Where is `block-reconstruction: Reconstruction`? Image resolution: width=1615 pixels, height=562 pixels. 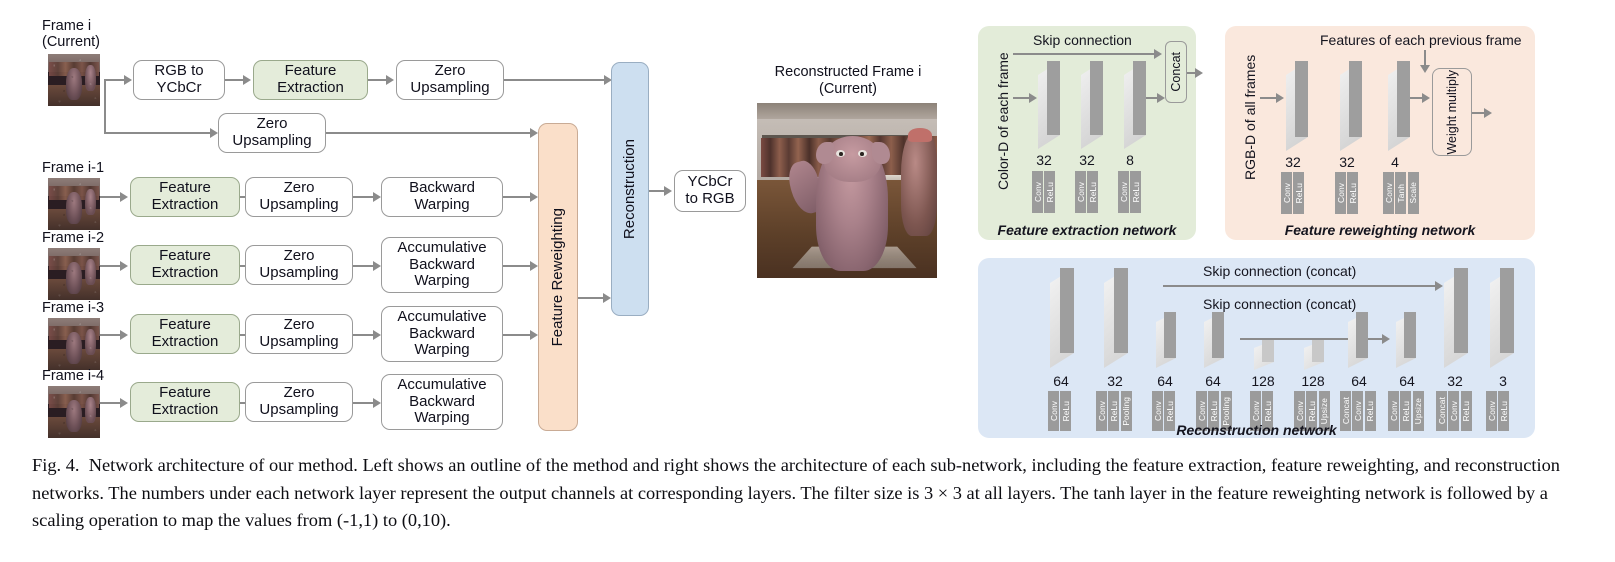 block-reconstruction: Reconstruction is located at coordinates (630, 189).